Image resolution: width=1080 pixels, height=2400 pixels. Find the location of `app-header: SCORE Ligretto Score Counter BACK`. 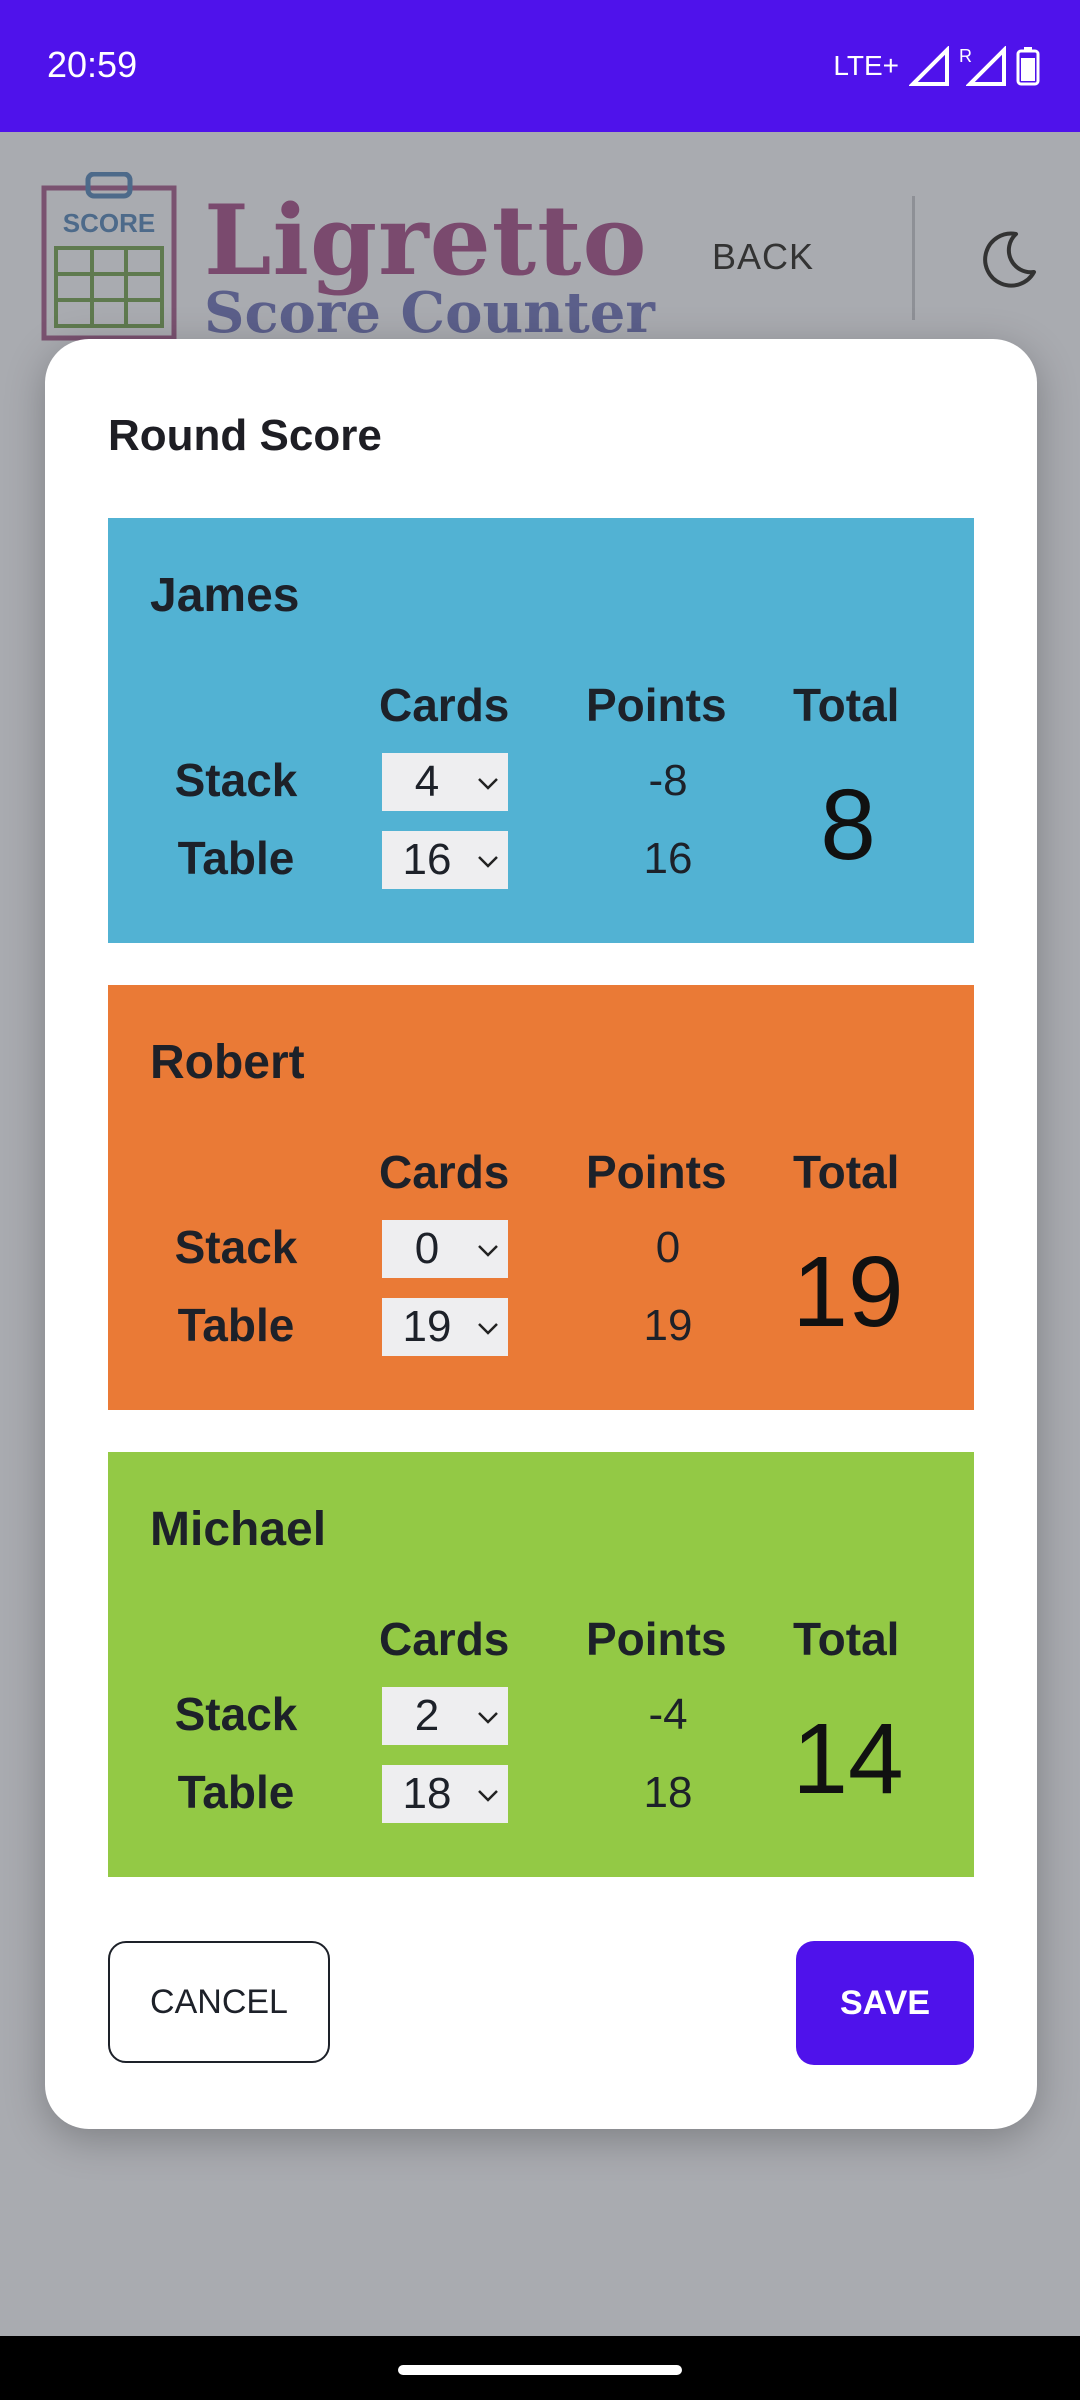

app-header: SCORE Ligretto Score Counter BACK is located at coordinates (540, 239).